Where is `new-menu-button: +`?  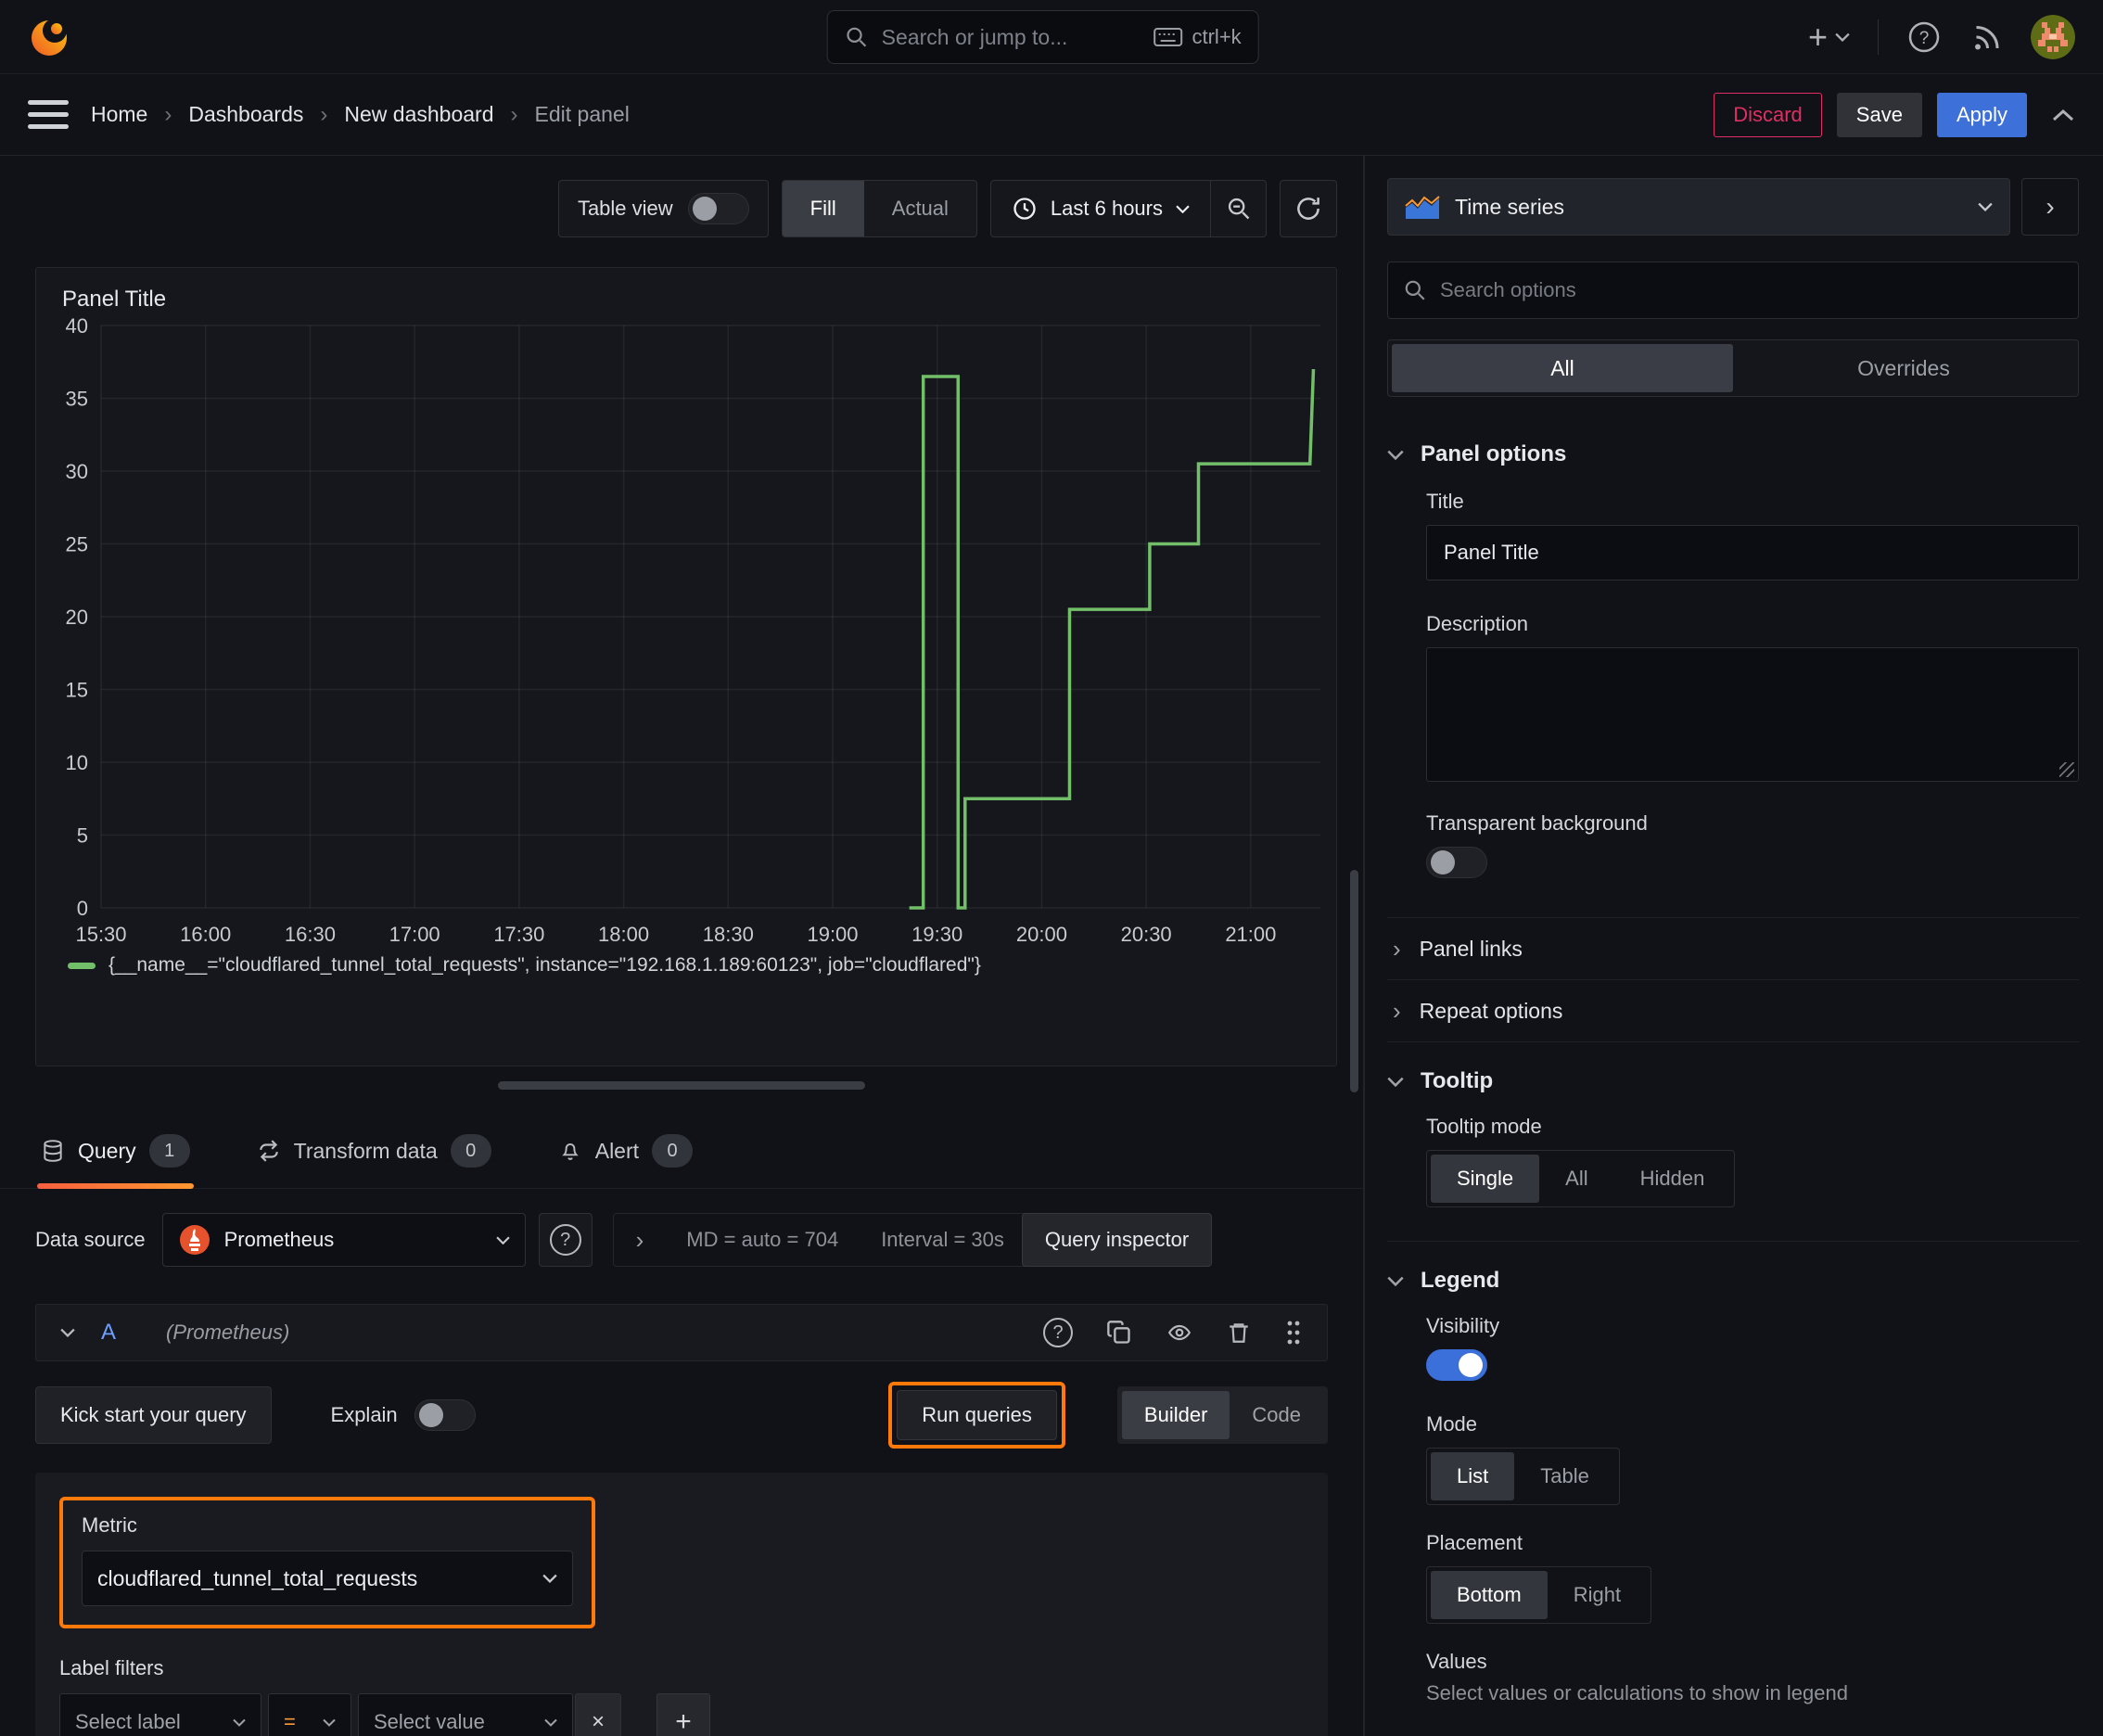 new-menu-button: + is located at coordinates (1829, 36).